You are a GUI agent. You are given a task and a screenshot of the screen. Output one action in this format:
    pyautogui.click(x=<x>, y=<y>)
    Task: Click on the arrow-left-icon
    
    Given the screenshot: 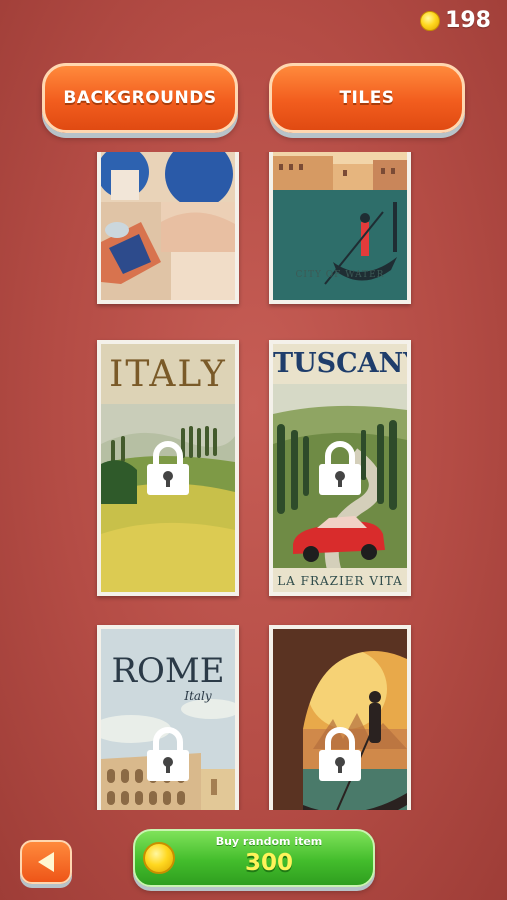 What is the action you would take?
    pyautogui.click(x=46, y=862)
    